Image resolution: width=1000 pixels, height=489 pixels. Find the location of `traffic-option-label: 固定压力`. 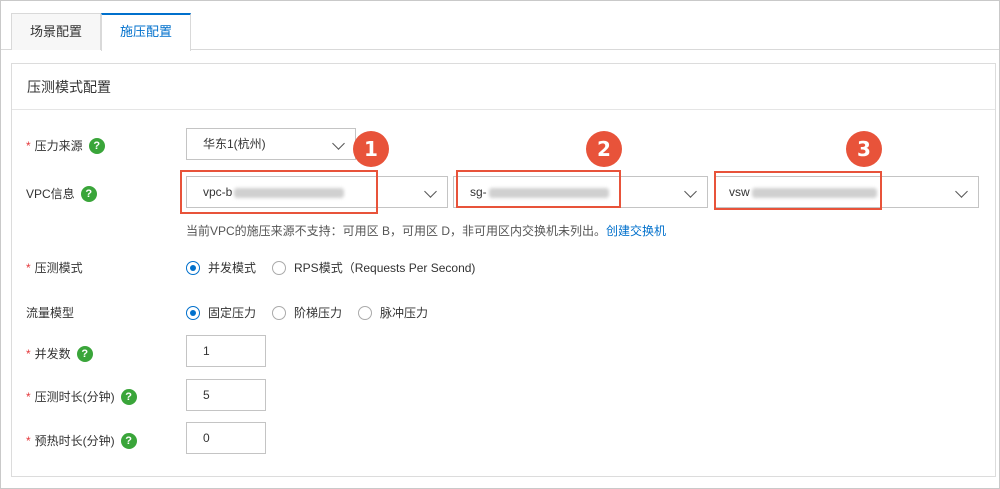

traffic-option-label: 固定压力 is located at coordinates (232, 313).